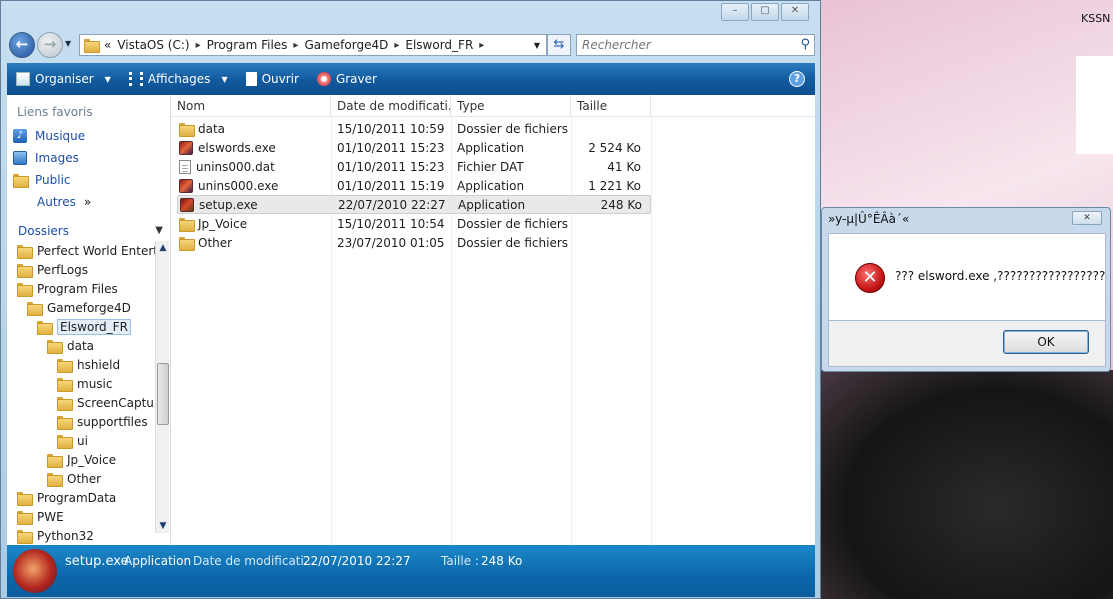  What do you see at coordinates (411, 79) in the screenshot?
I see `command-bar: Organiser ▼ Affichages ▼ Ouvrir Graver ?` at bounding box center [411, 79].